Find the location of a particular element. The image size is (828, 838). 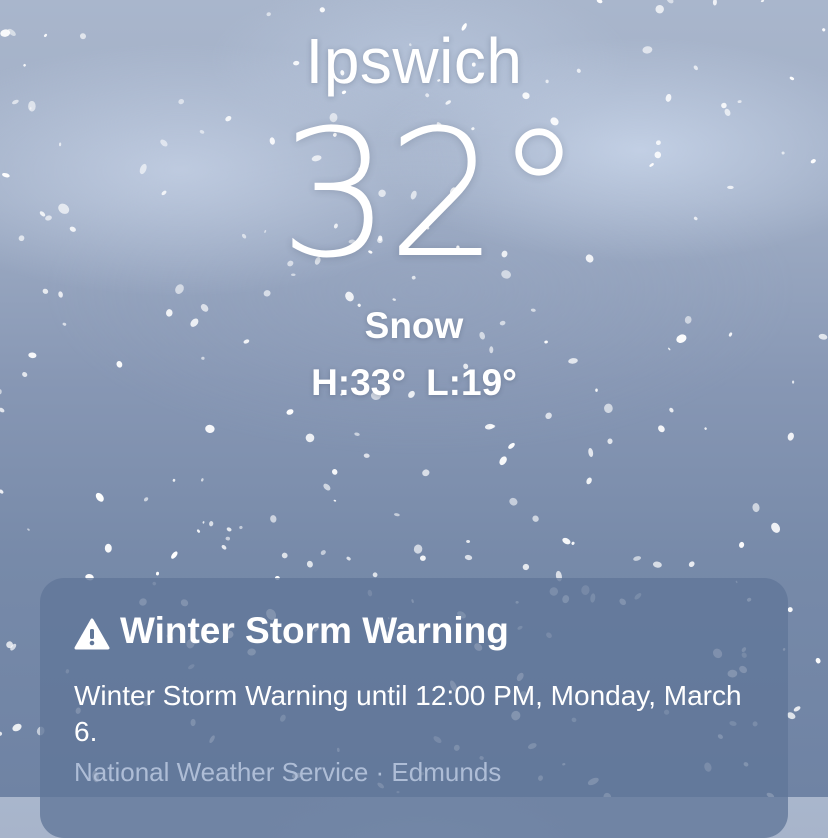

current-temperature: 32° is located at coordinates (431, 194).